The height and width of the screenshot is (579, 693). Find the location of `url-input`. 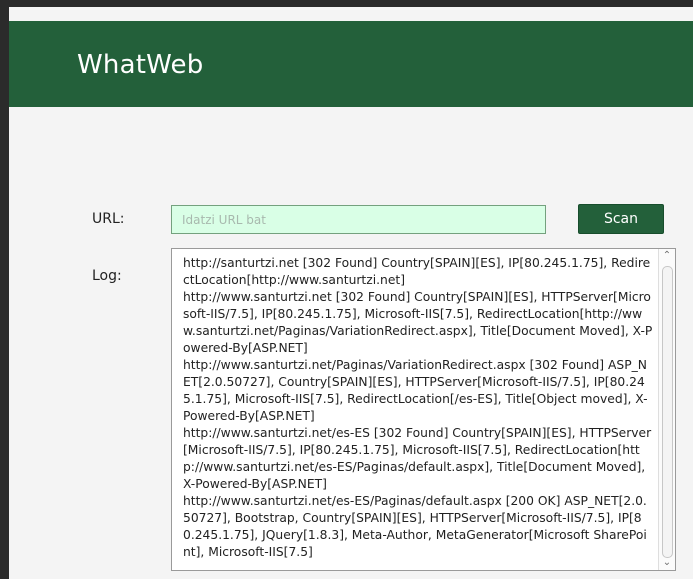

url-input is located at coordinates (358, 219).